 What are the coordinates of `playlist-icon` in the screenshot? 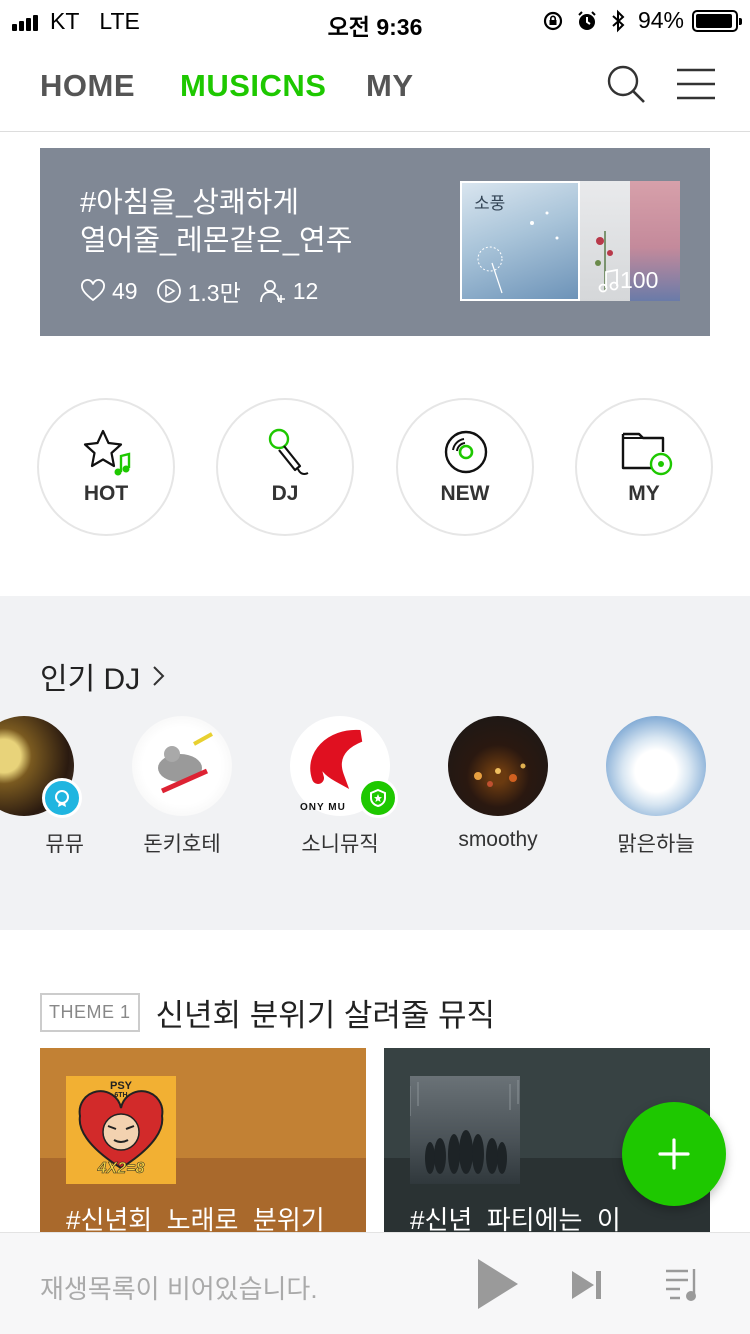 It's located at (683, 1285).